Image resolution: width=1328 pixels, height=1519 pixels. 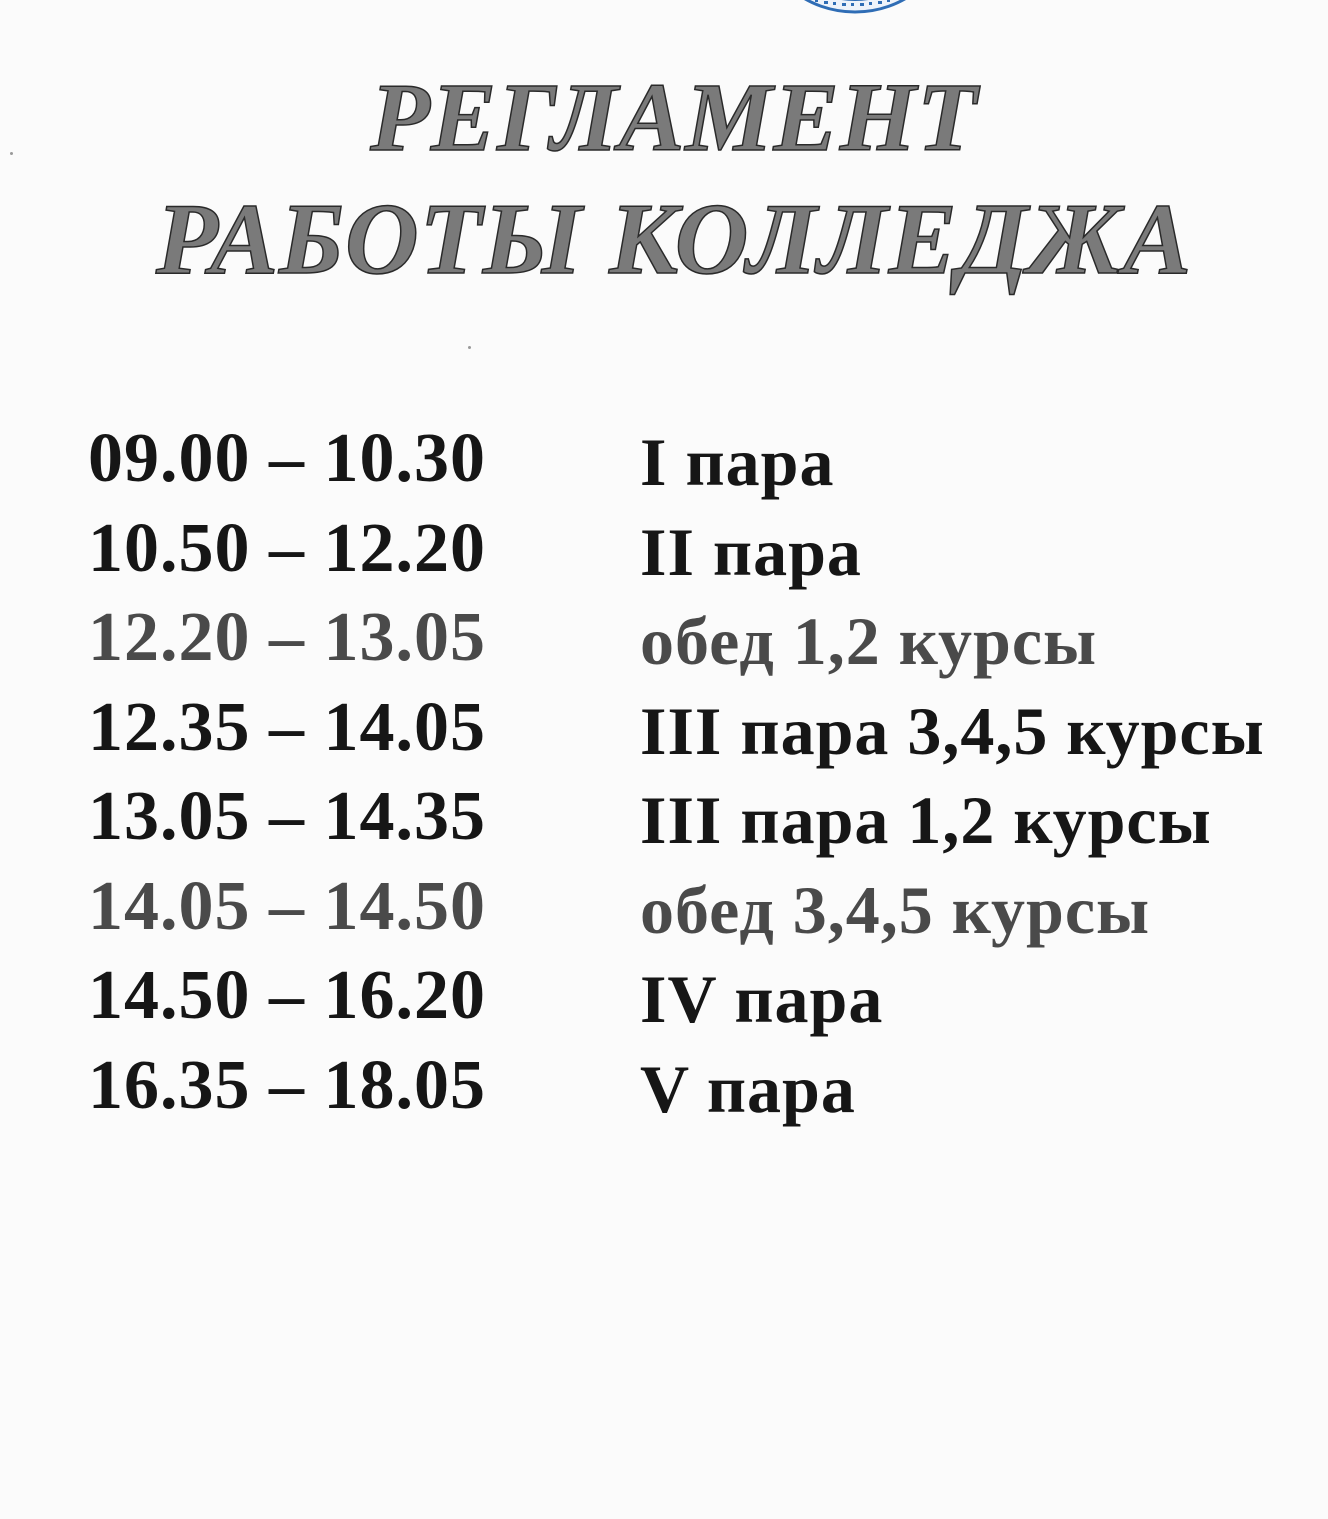 I want to click on schedule-row: 09.00 – 10.30 I пара, so click(x=698, y=459).